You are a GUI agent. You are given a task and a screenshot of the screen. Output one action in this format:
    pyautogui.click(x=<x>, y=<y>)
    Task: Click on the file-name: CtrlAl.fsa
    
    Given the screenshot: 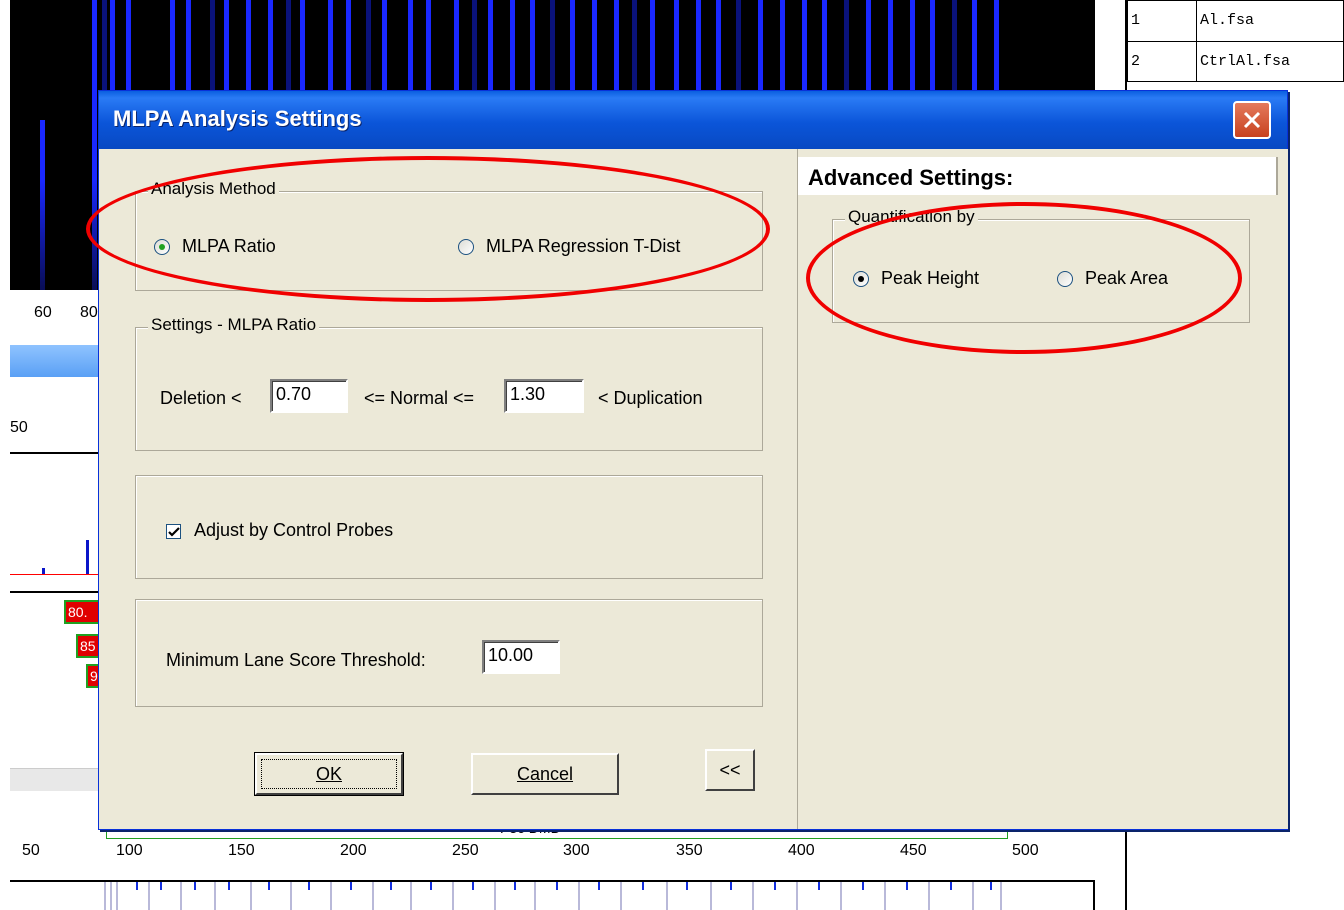 What is the action you would take?
    pyautogui.click(x=1270, y=61)
    